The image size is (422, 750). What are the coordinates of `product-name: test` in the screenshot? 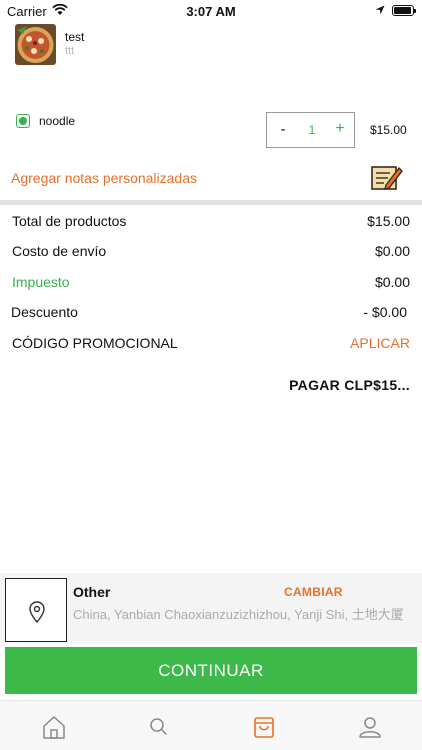 It's located at (75, 37).